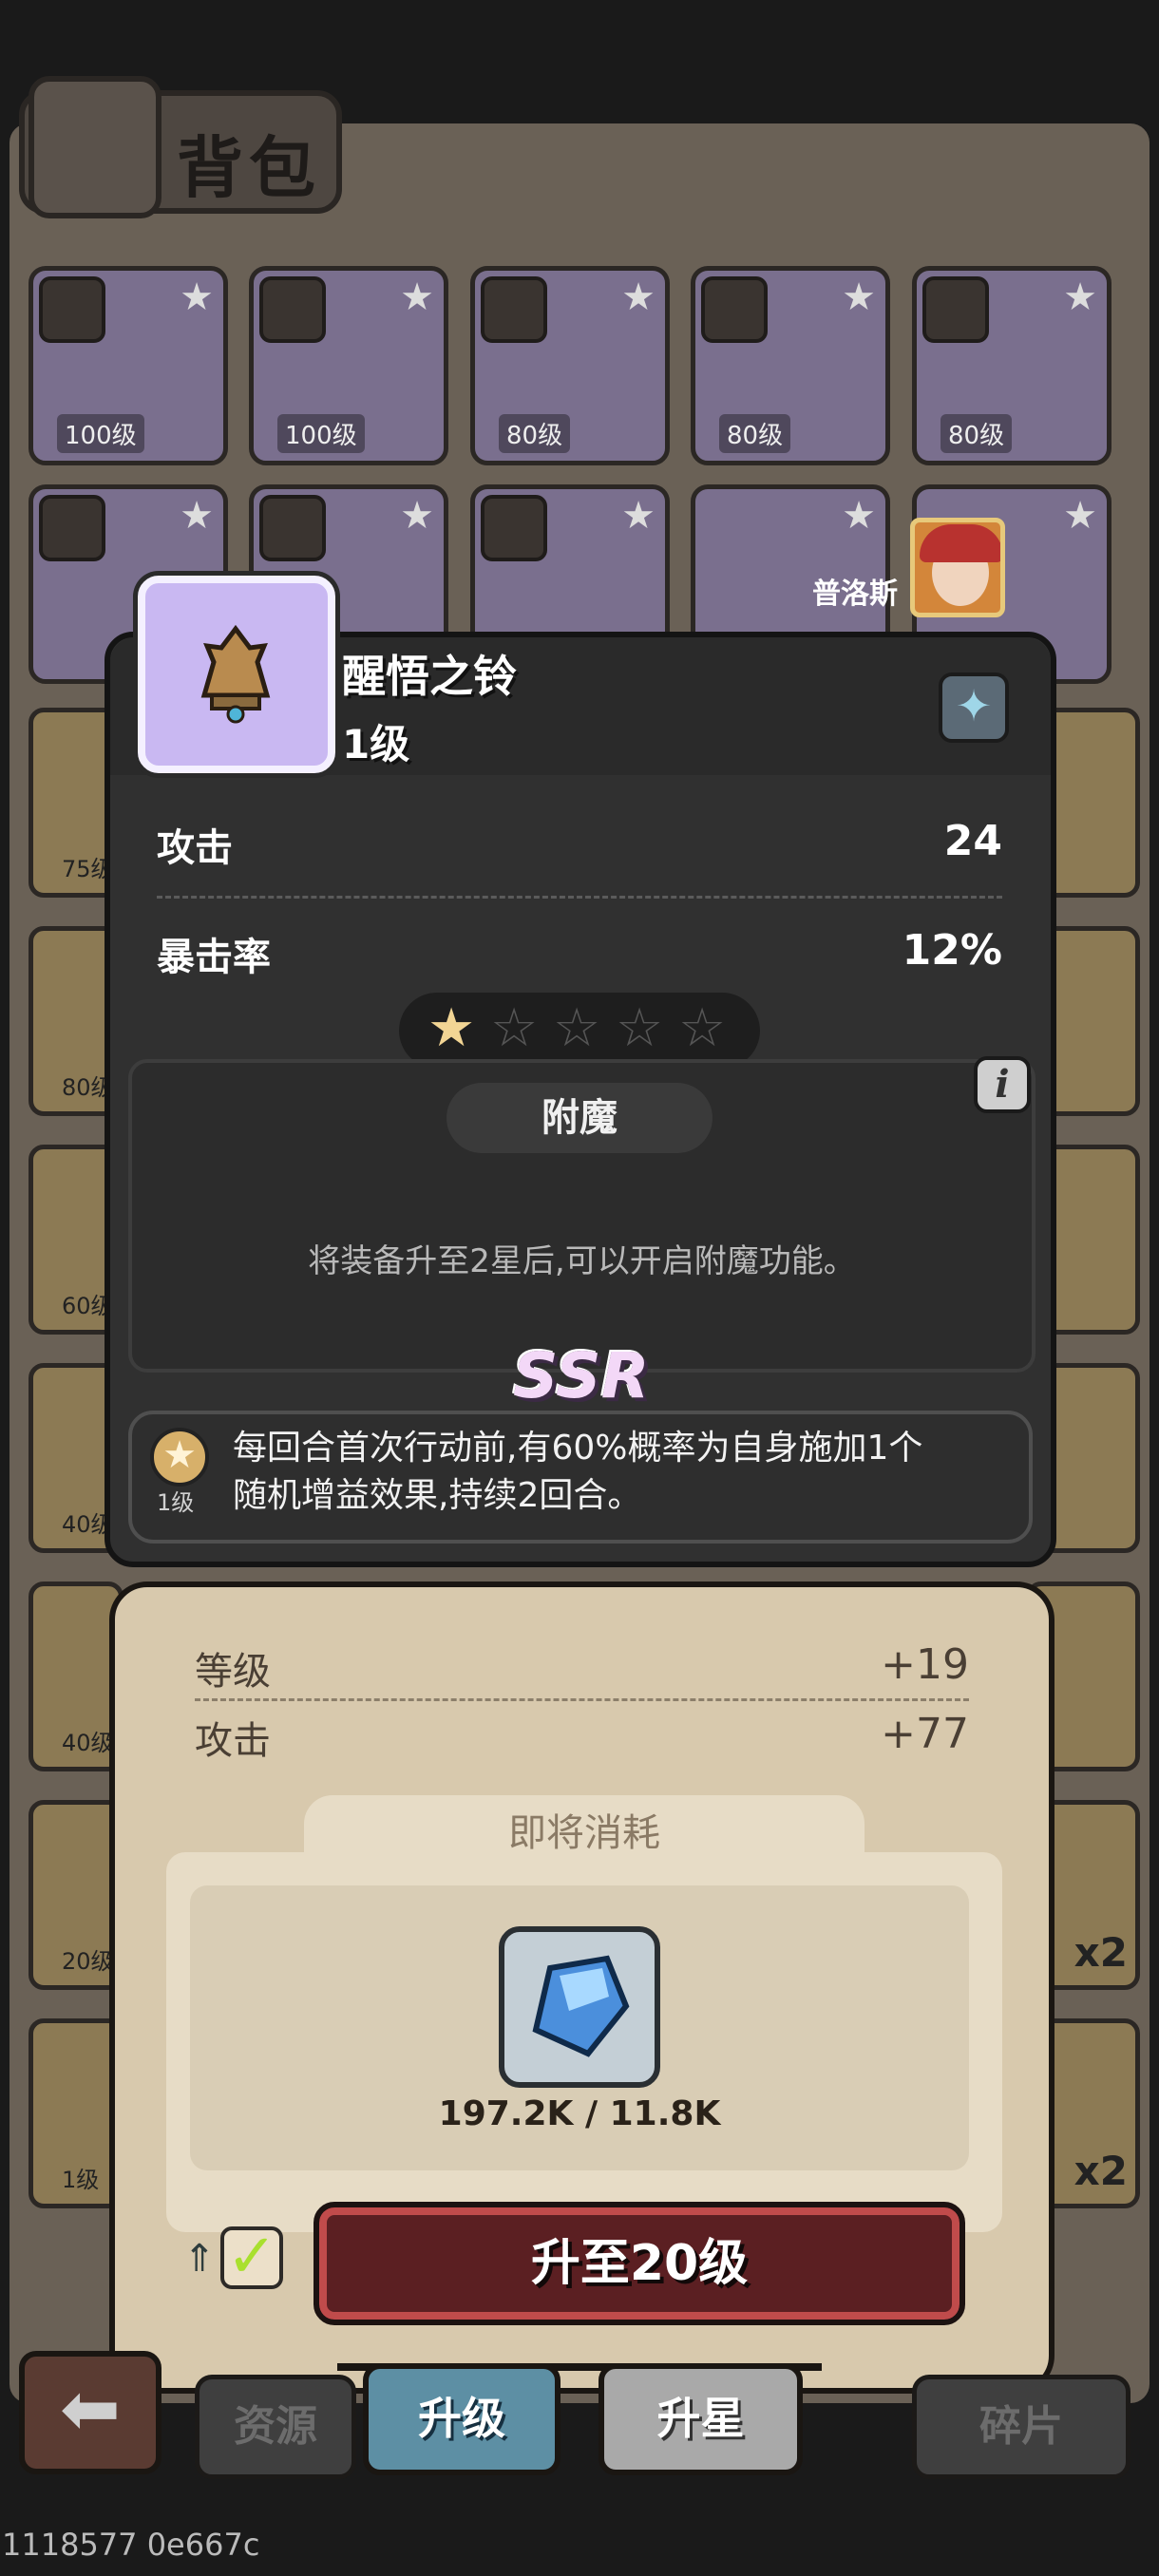  What do you see at coordinates (233, 1672) in the screenshot?
I see `upgrade-label: 等级` at bounding box center [233, 1672].